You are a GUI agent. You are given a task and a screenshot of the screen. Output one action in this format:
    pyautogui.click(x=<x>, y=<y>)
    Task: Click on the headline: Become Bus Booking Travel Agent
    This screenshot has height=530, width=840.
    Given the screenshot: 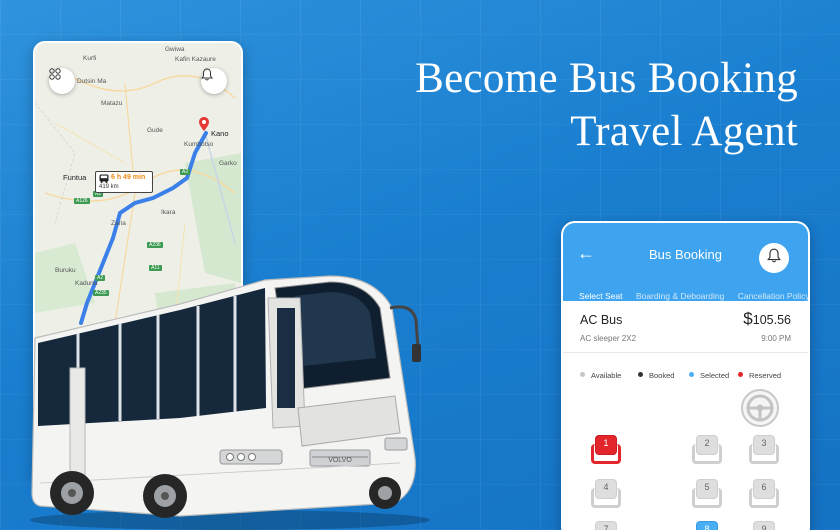 What is the action you would take?
    pyautogui.click(x=606, y=105)
    